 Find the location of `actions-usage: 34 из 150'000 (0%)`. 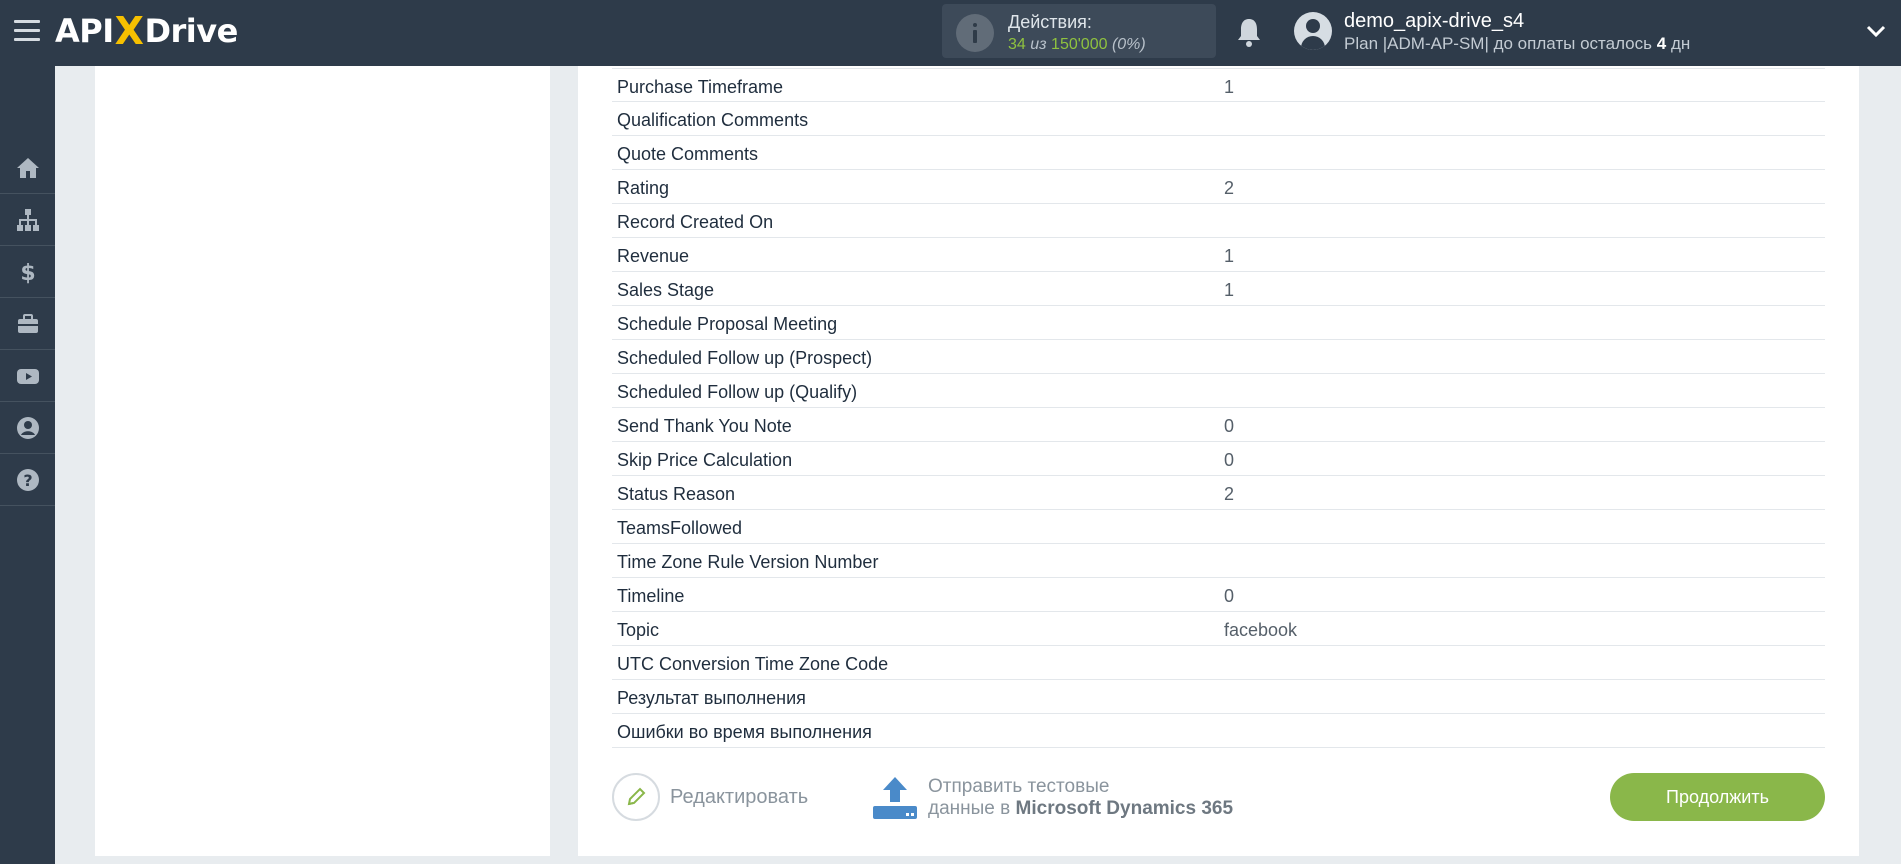

actions-usage: 34 из 150'000 (0%) is located at coordinates (1077, 45).